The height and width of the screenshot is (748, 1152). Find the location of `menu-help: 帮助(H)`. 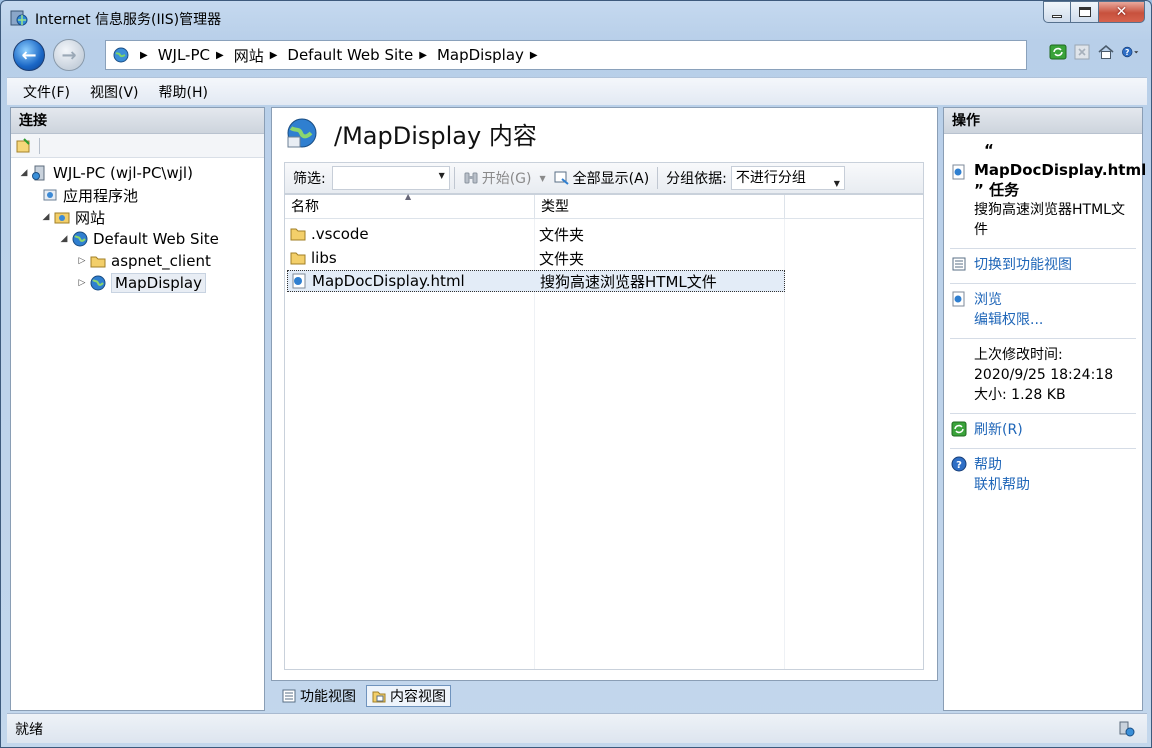

menu-help: 帮助(H) is located at coordinates (183, 92).